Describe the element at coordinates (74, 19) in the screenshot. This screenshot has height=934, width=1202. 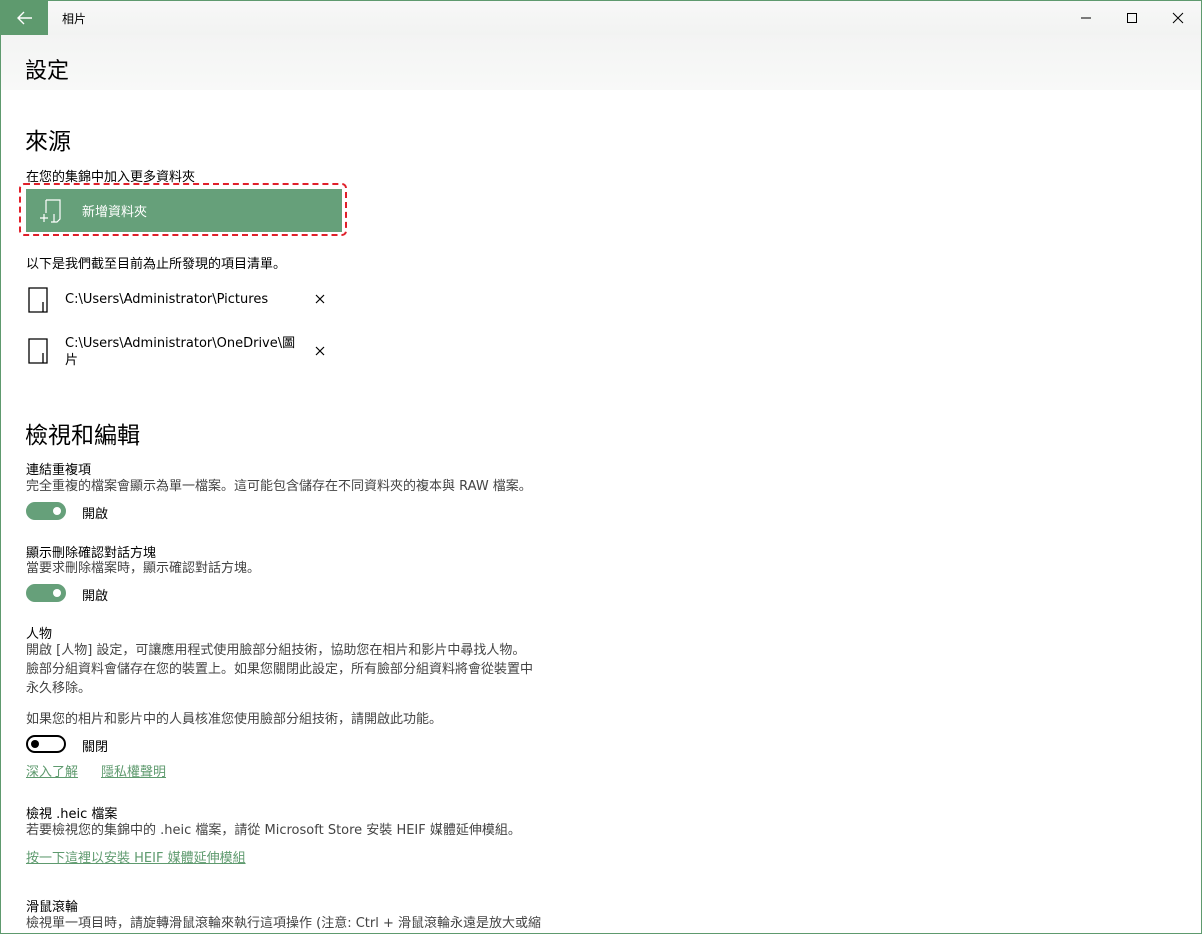
I see `app-title: 相片` at that location.